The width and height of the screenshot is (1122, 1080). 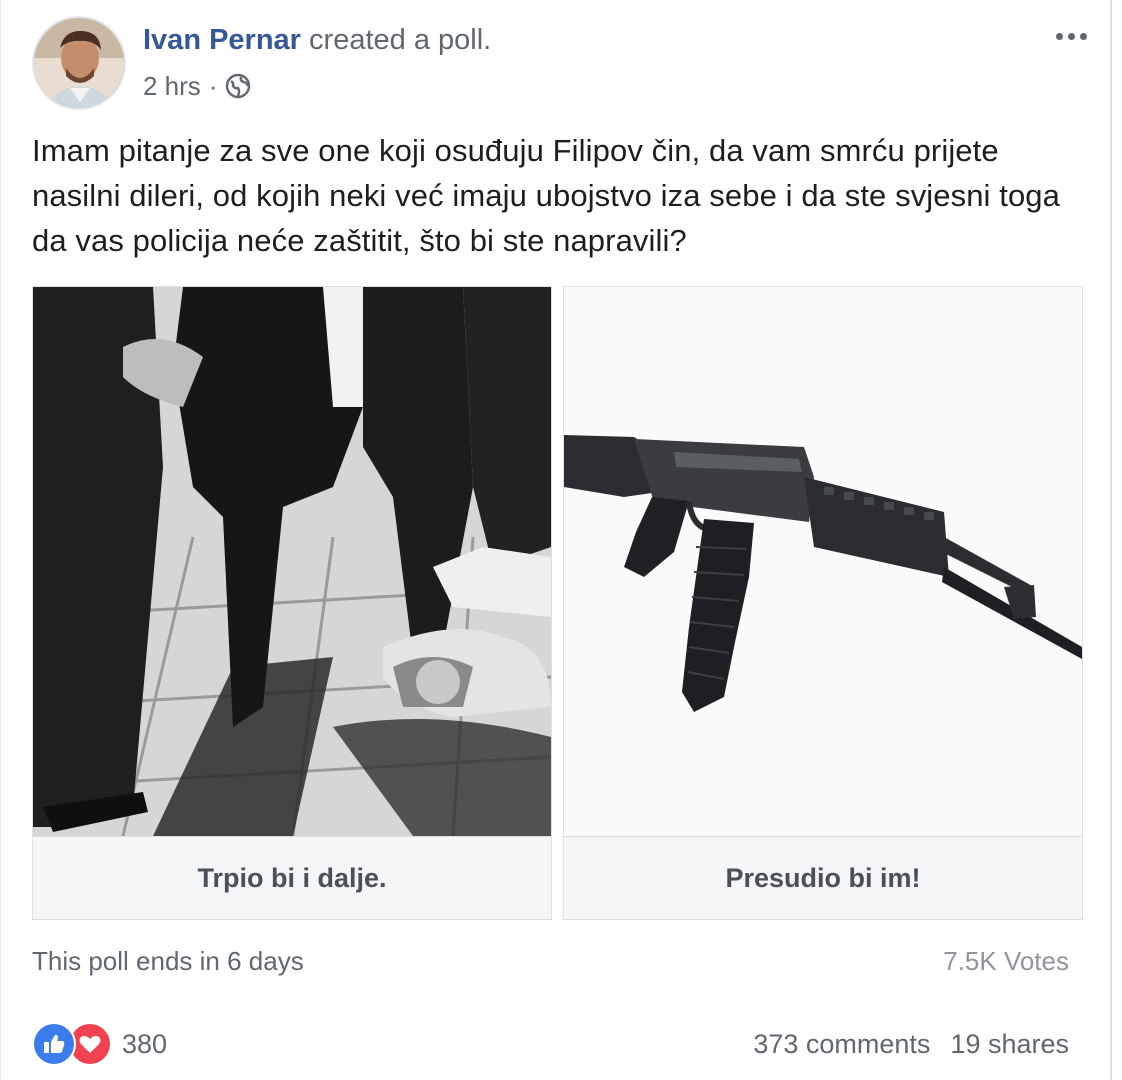 I want to click on author-avatar, so click(x=79, y=63).